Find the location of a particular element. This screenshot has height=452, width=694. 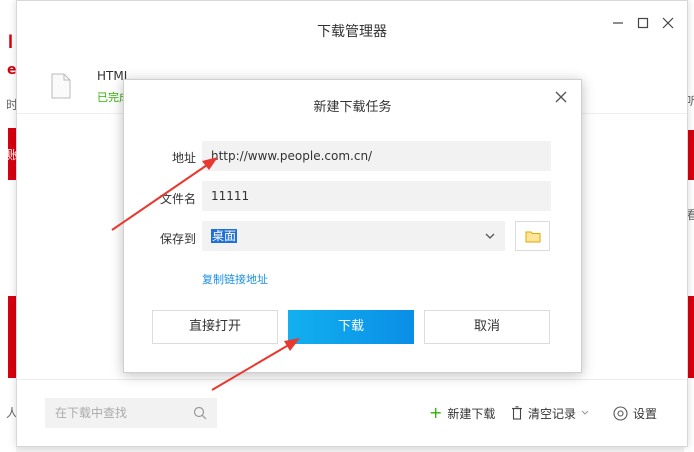

settings-label: 设置 is located at coordinates (645, 413).